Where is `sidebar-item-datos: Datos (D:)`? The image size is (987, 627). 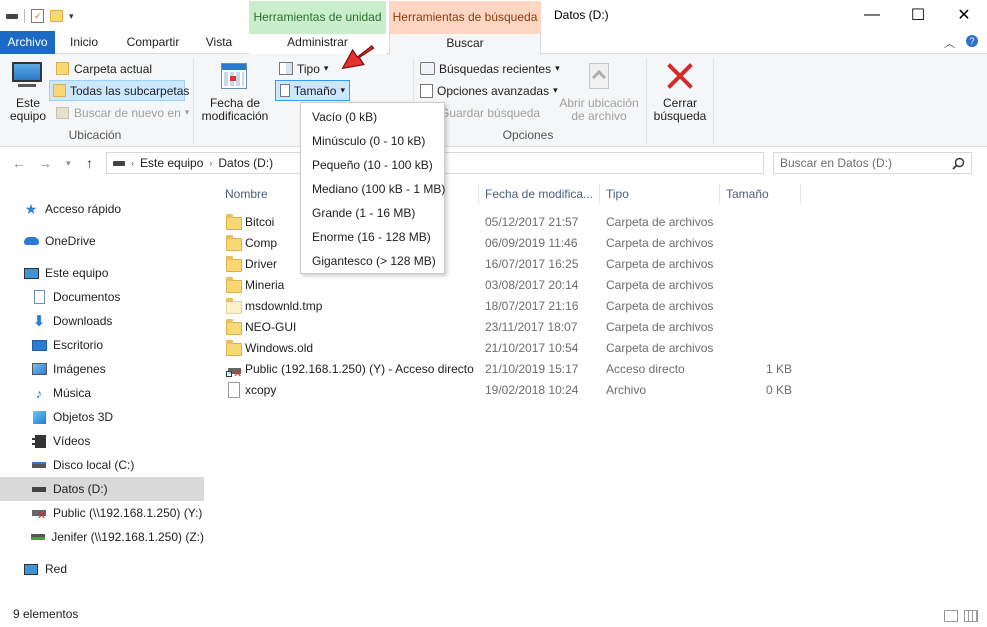
sidebar-item-datos: Datos (D:) is located at coordinates (102, 489).